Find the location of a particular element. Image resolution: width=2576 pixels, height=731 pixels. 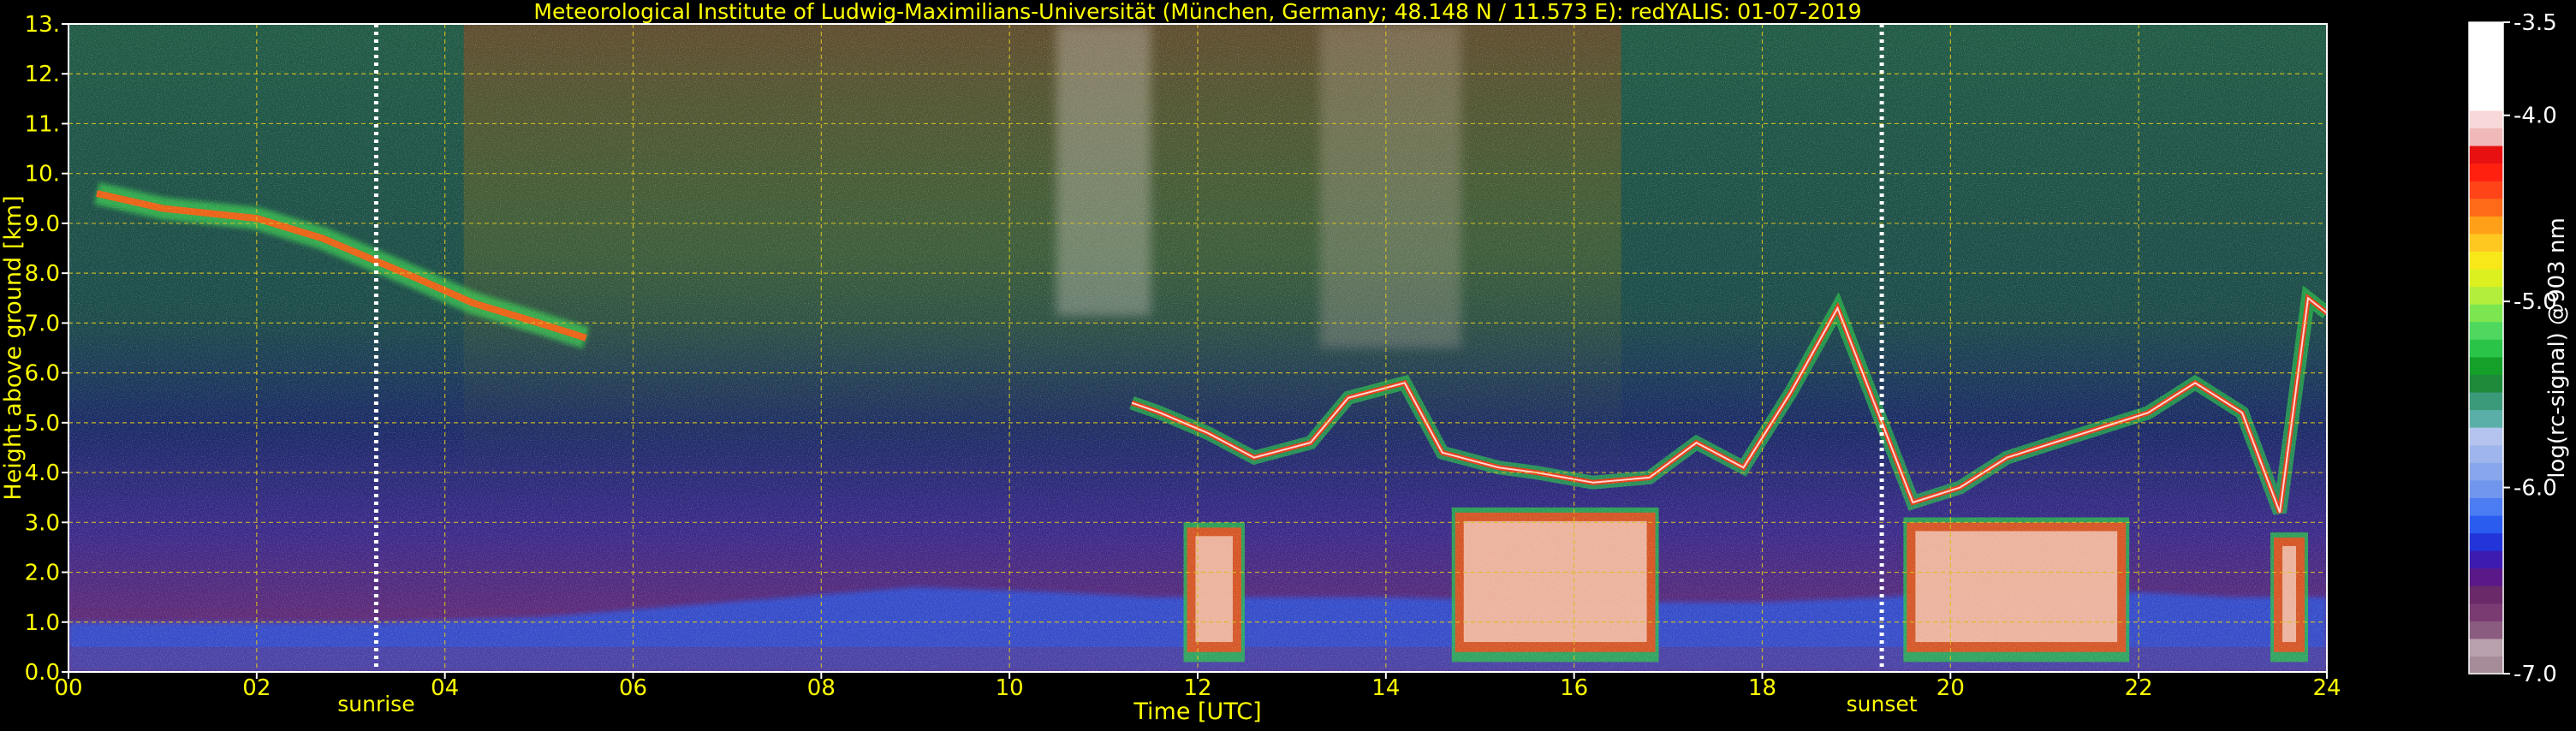

y-tick-label: 8.0 is located at coordinates (42, 274).